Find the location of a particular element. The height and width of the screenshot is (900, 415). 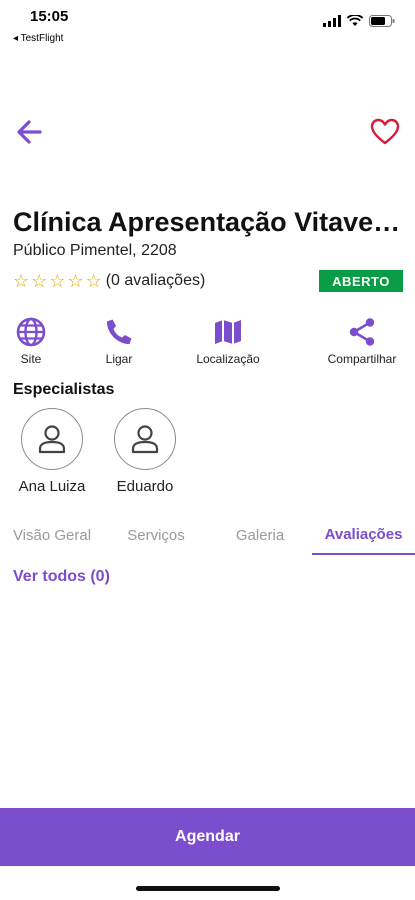

back-to-app-link: ◂ TestFlight is located at coordinates (38, 38).